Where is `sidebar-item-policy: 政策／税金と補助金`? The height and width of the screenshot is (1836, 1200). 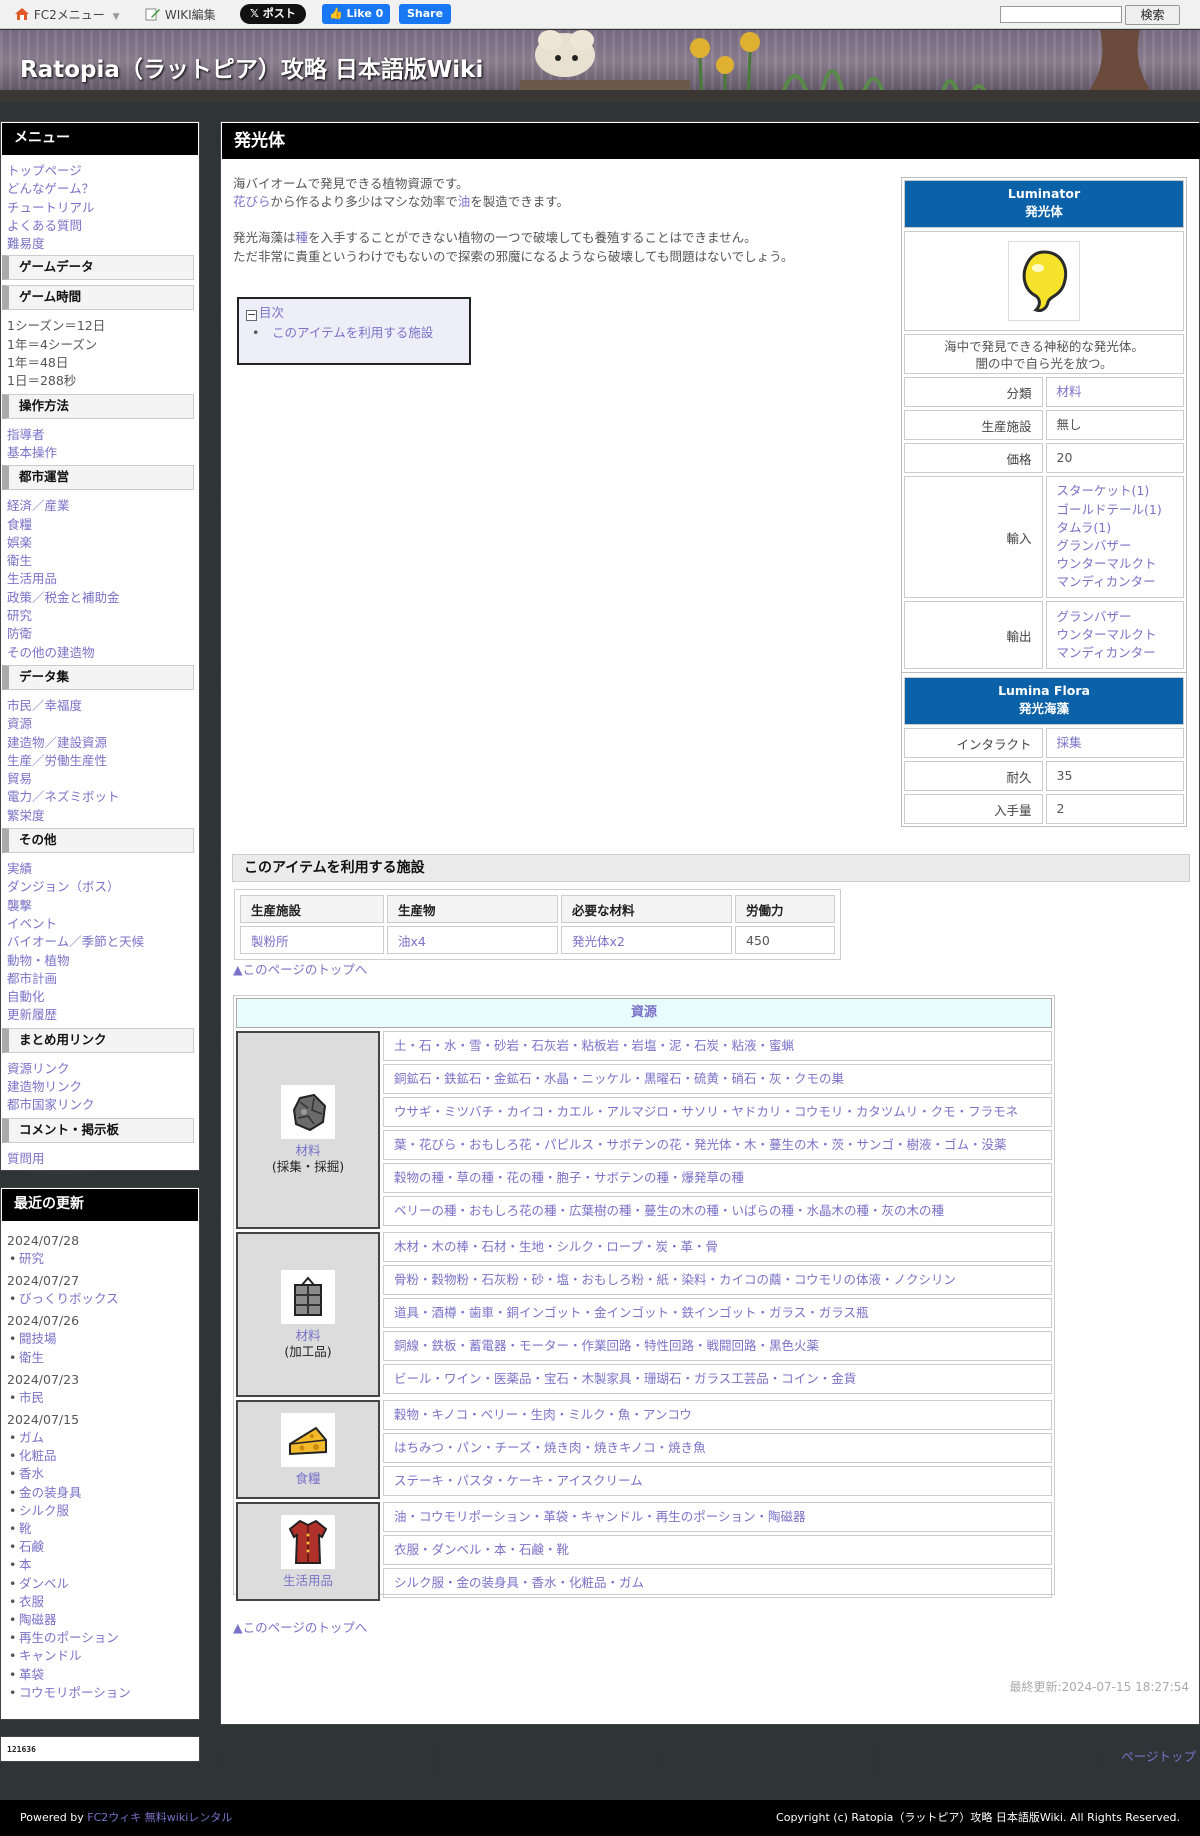
sidebar-item-policy: 政策／税金と補助金 is located at coordinates (100, 598).